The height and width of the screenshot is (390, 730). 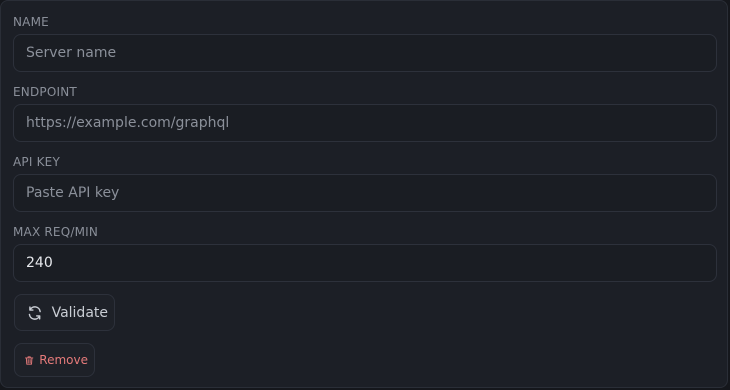 I want to click on validate-button: Validate, so click(x=64, y=312).